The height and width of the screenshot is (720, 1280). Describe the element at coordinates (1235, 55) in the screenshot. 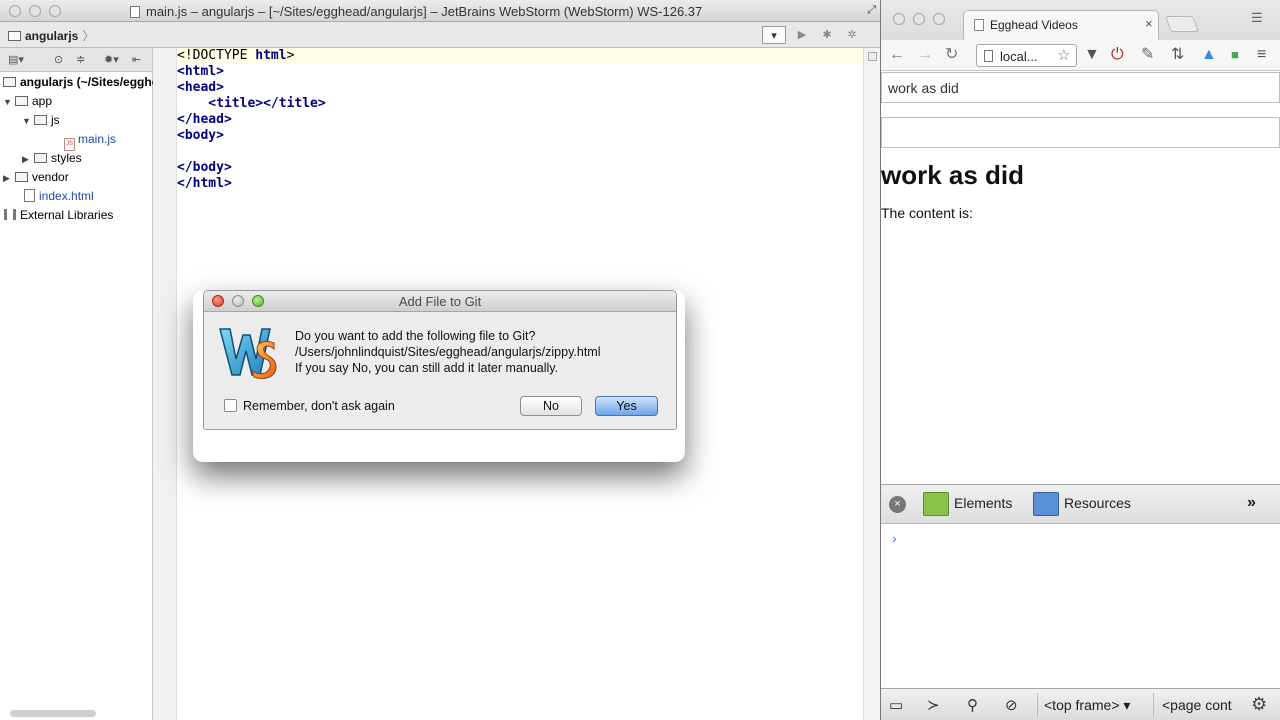

I see `extension-icon: ■` at that location.